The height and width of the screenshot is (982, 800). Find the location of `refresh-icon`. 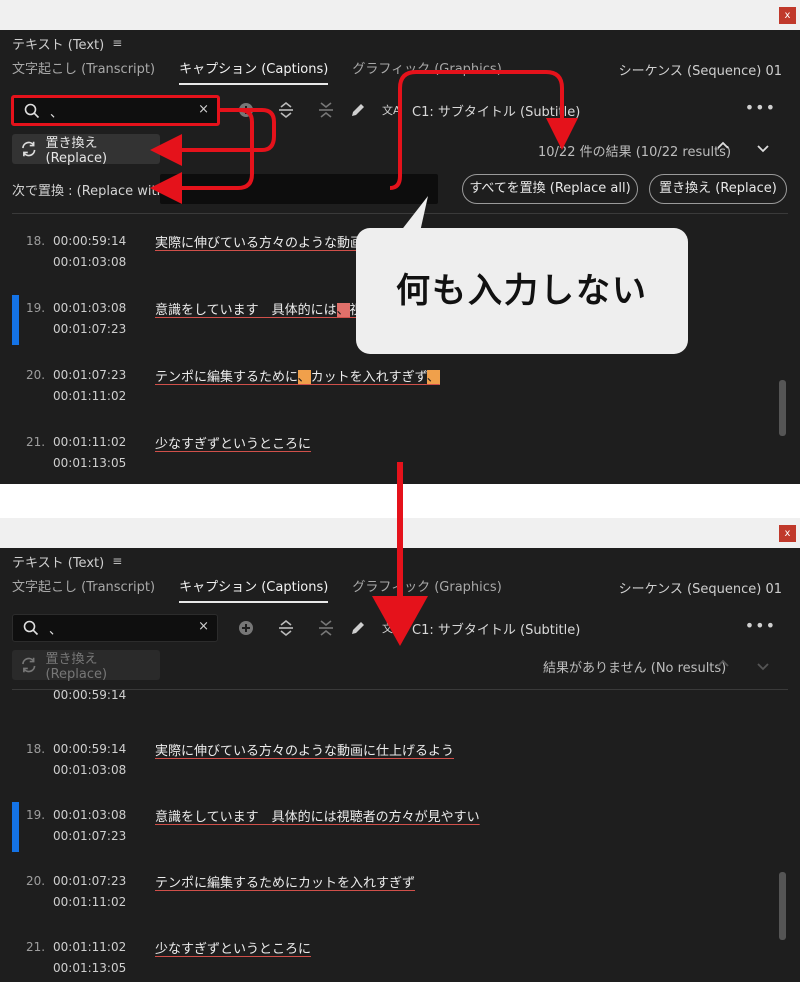

refresh-icon is located at coordinates (29, 149).